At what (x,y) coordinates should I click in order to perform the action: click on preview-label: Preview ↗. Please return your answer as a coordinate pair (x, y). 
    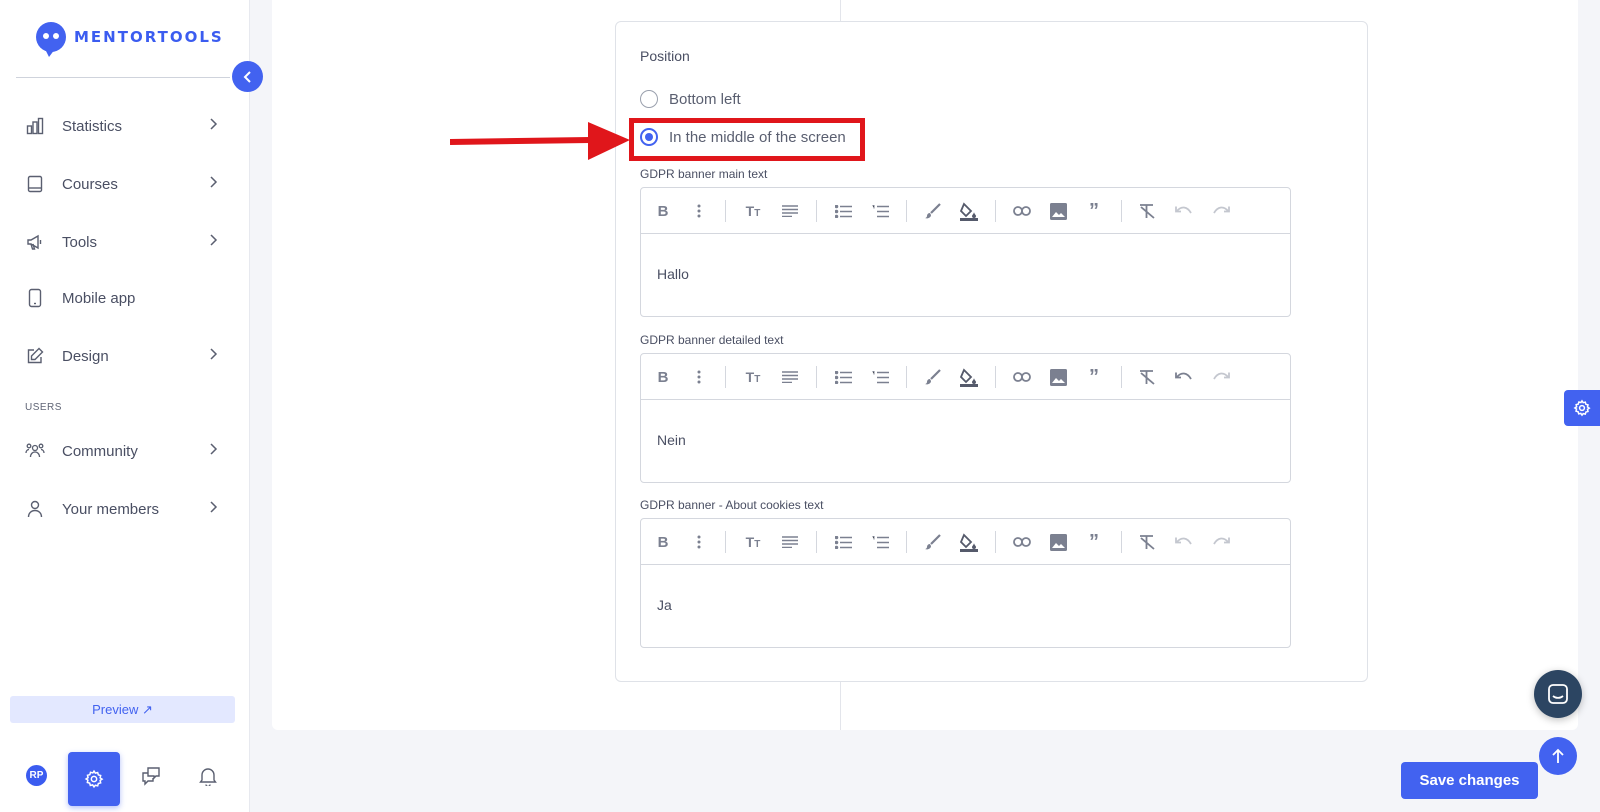
    Looking at the image, I should click on (122, 709).